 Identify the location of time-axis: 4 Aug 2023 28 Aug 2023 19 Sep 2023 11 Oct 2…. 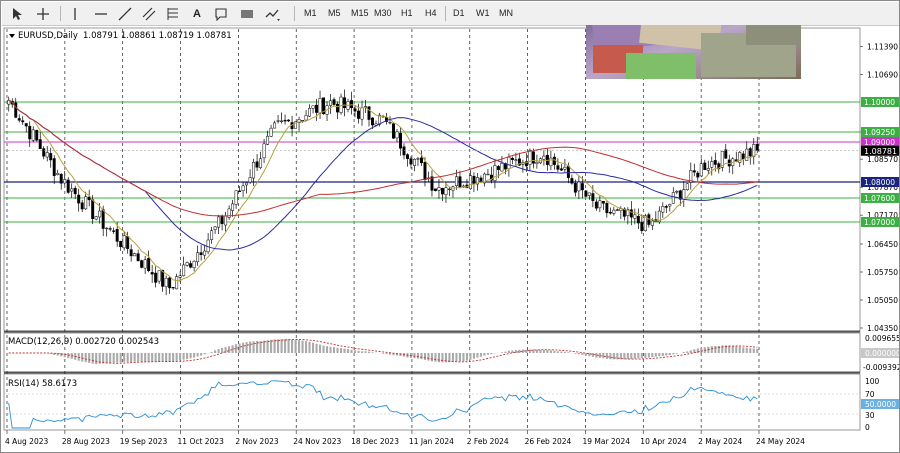
(405, 438).